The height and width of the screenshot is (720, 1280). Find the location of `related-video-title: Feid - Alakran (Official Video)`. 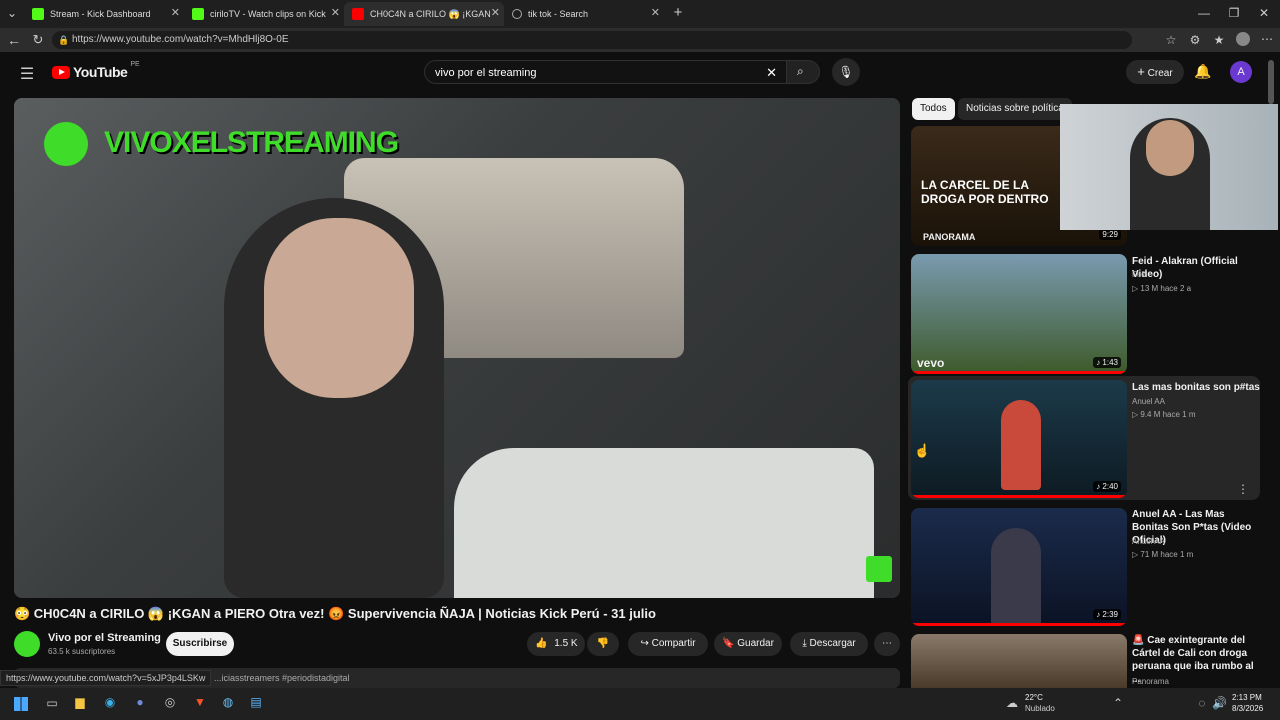

related-video-title: Feid - Alakran (Official Video) is located at coordinates (1197, 268).